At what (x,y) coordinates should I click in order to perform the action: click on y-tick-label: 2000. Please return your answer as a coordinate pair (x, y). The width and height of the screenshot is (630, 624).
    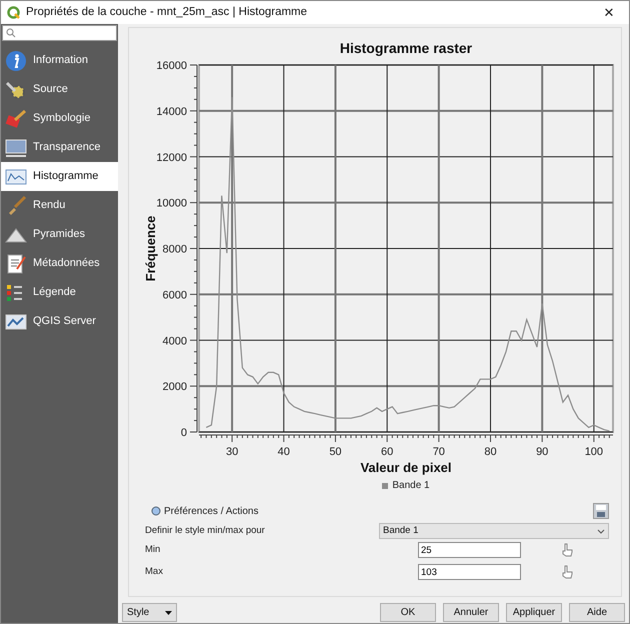
    Looking at the image, I should click on (174, 387).